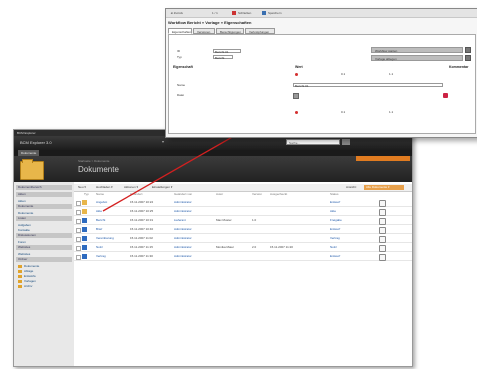 Image resolution: width=477 pixels, height=369 pixels. I want to click on save-icon, so click(264, 13).